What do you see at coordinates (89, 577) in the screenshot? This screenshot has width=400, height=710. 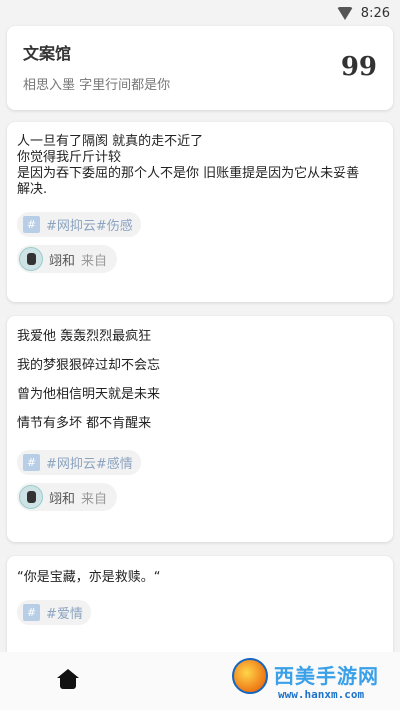 I see `quote-line: “你是宝藏，亦是救赎。“` at bounding box center [89, 577].